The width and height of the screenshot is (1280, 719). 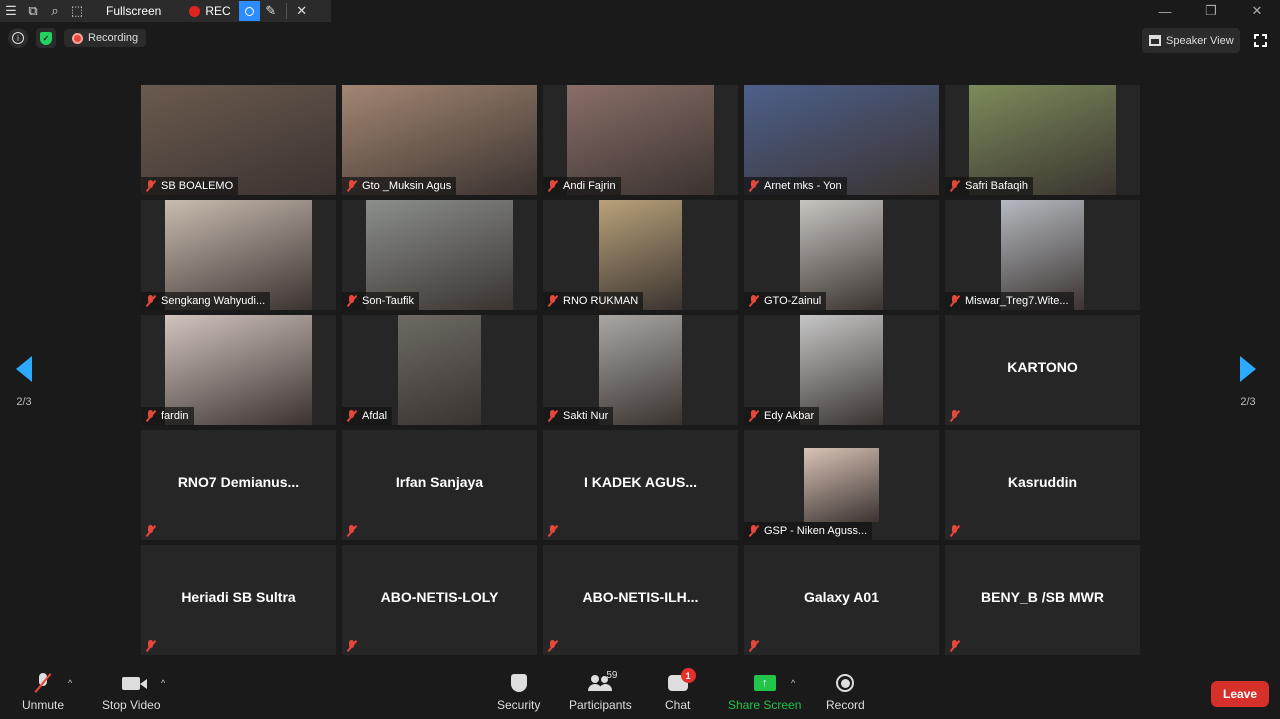 What do you see at coordinates (845, 692) in the screenshot?
I see `record-button: Record` at bounding box center [845, 692].